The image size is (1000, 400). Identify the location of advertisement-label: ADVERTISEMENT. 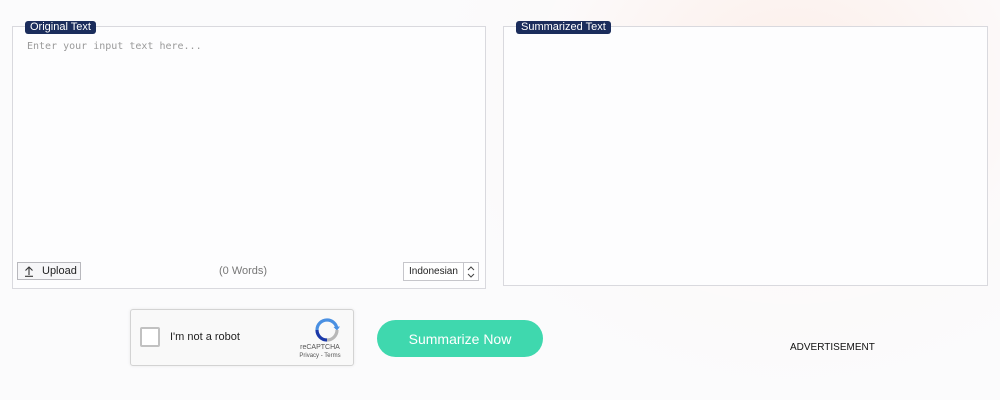
(832, 347).